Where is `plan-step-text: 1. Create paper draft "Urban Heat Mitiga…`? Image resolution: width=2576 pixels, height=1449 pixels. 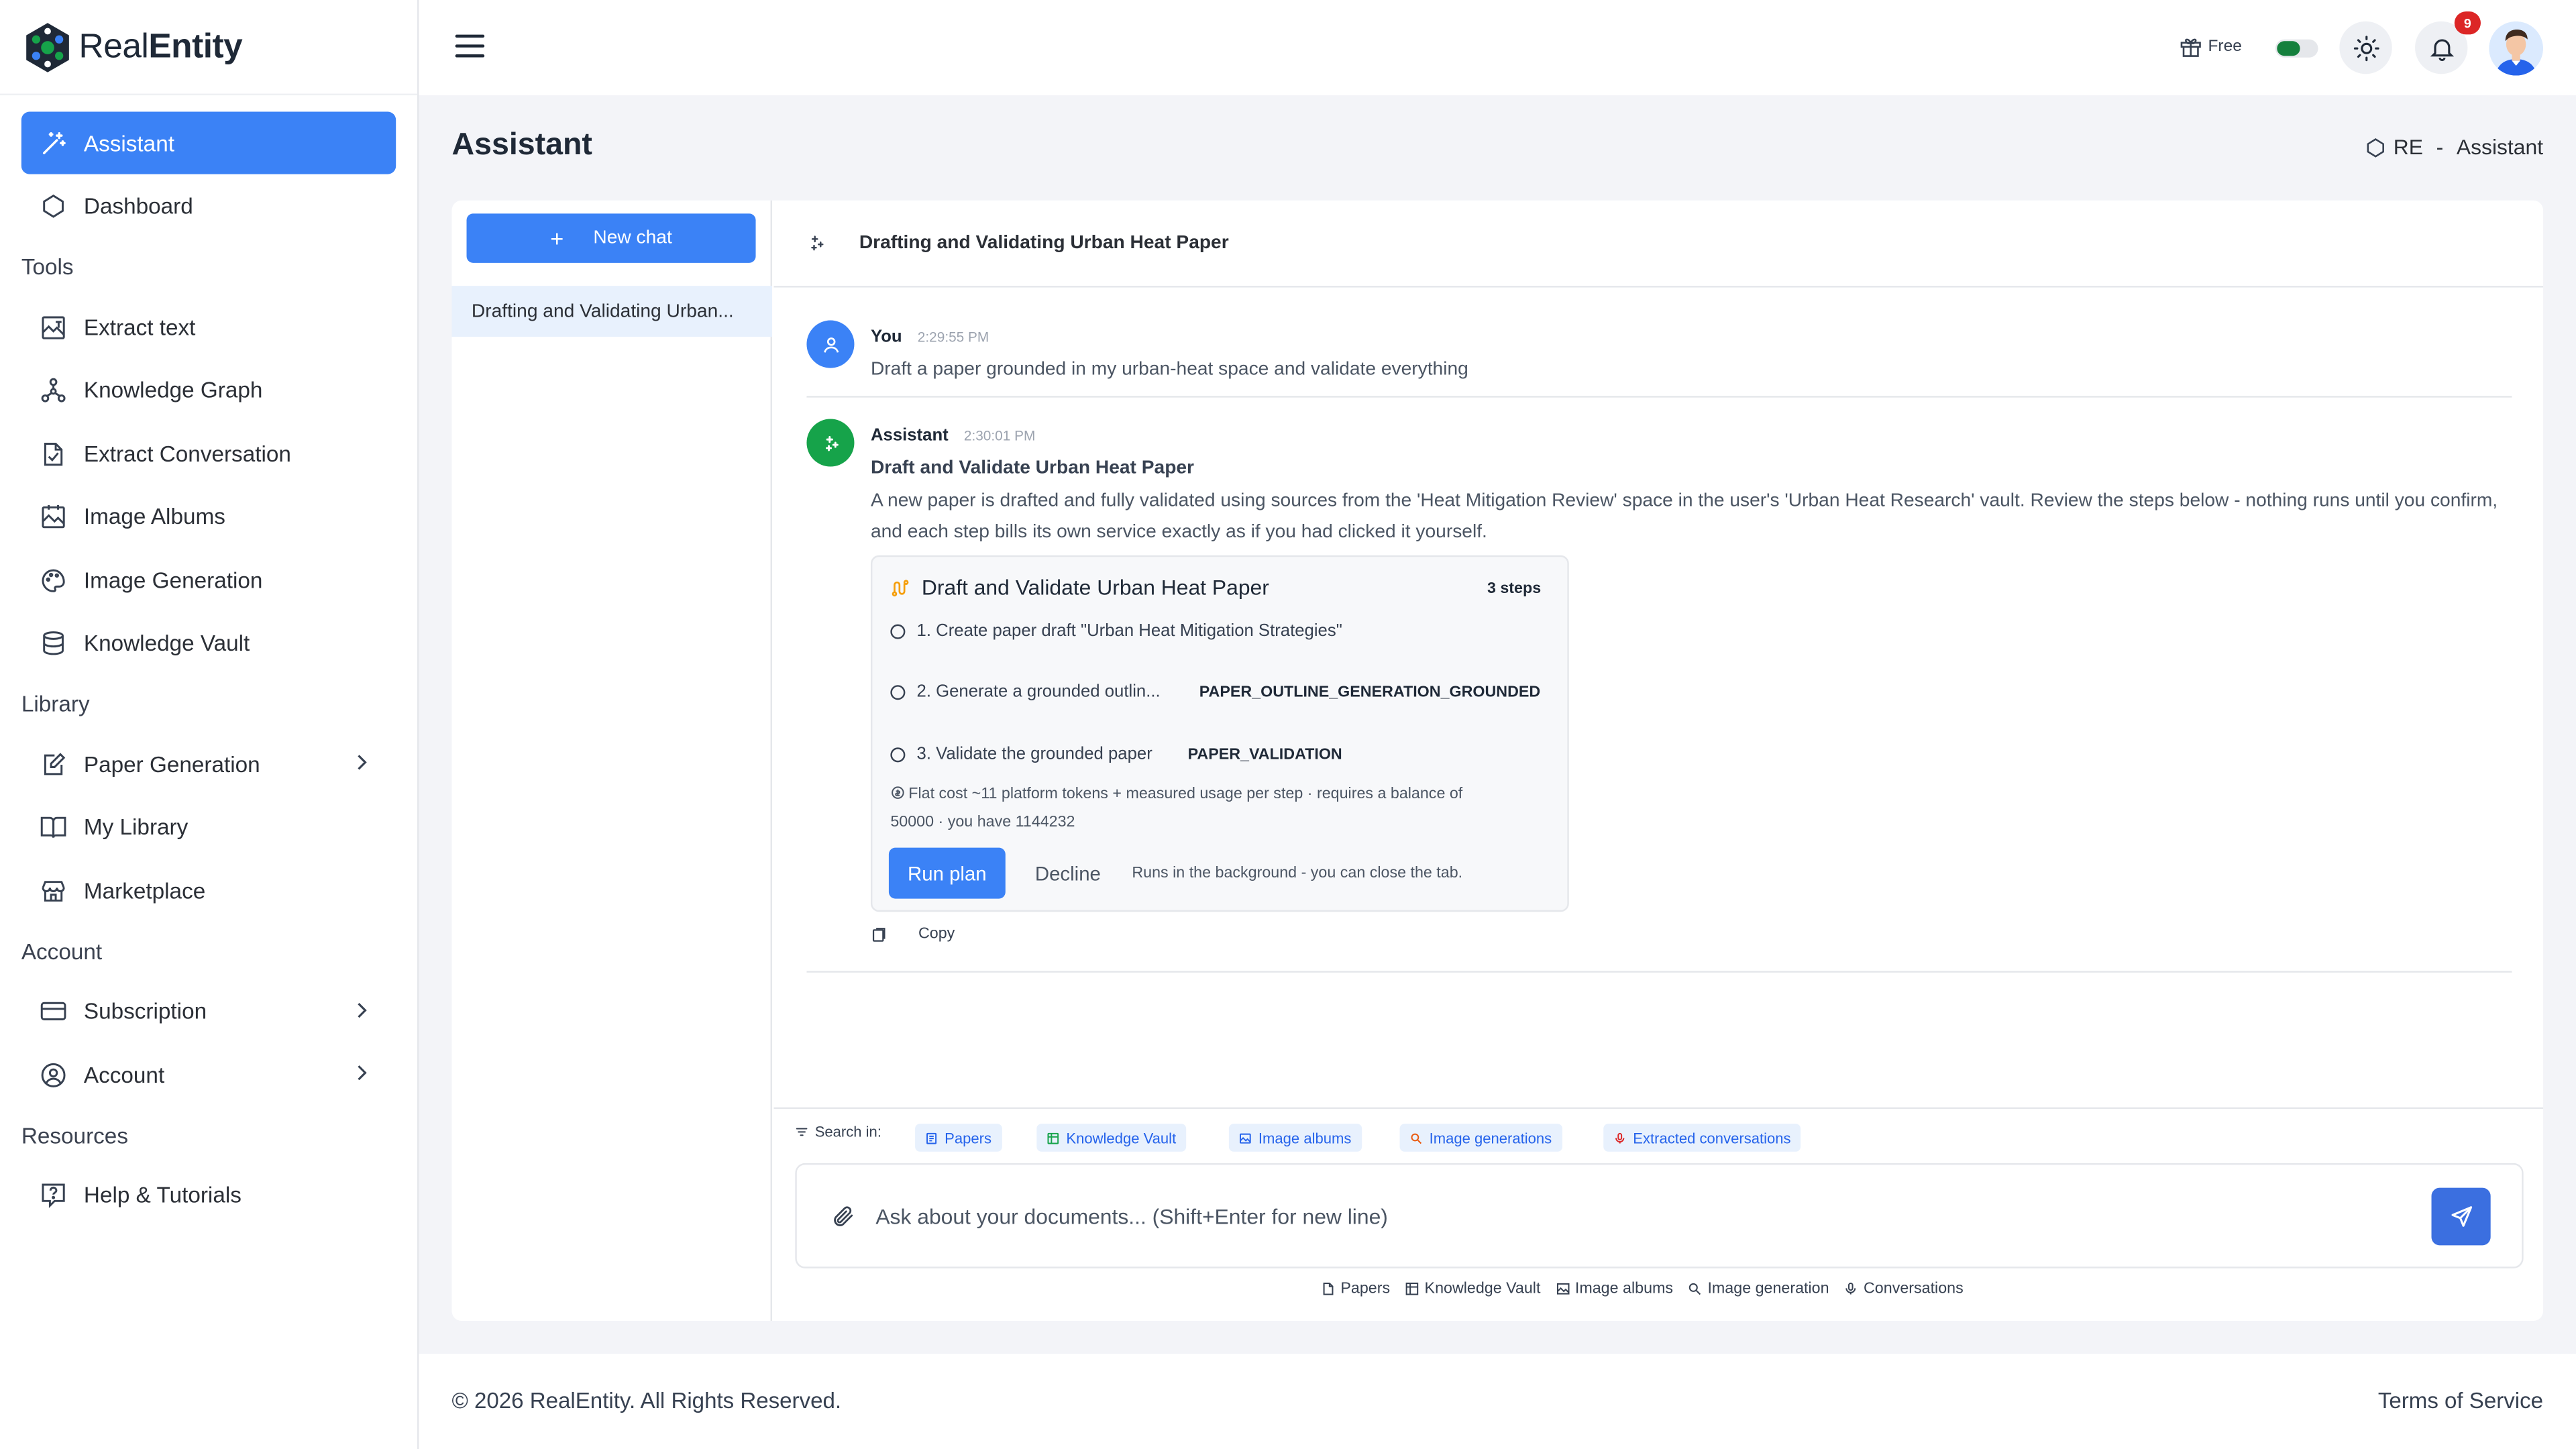
plan-step-text: 1. Create paper draft "Urban Heat Mitiga… is located at coordinates (1129, 631).